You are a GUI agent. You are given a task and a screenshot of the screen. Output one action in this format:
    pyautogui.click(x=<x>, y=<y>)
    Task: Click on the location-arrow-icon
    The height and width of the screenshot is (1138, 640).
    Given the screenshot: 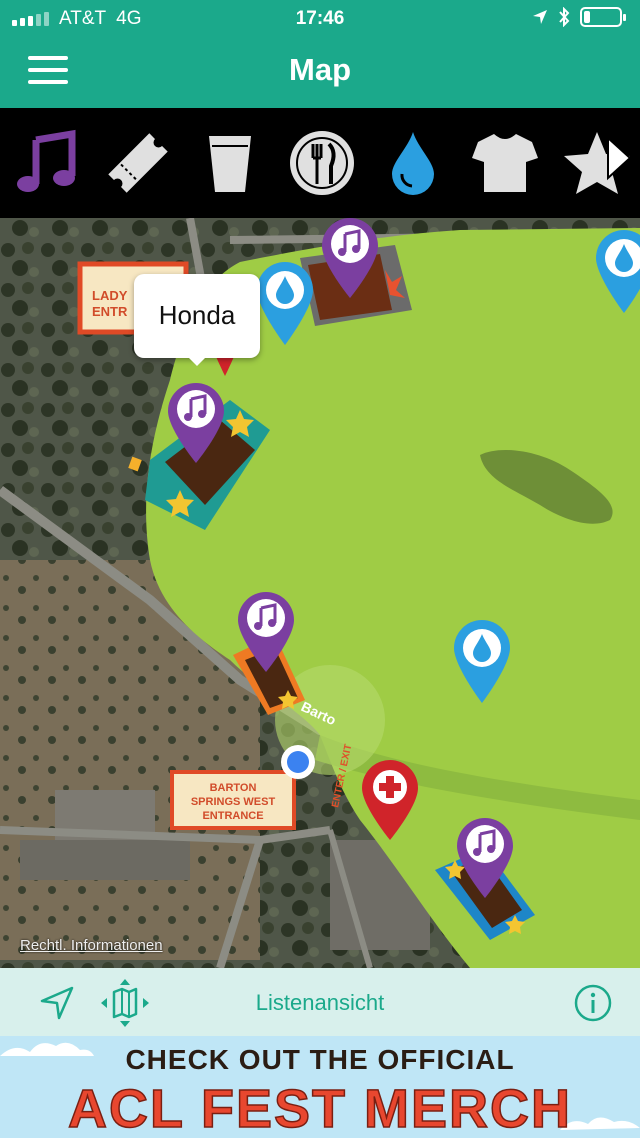 What is the action you would take?
    pyautogui.click(x=540, y=17)
    